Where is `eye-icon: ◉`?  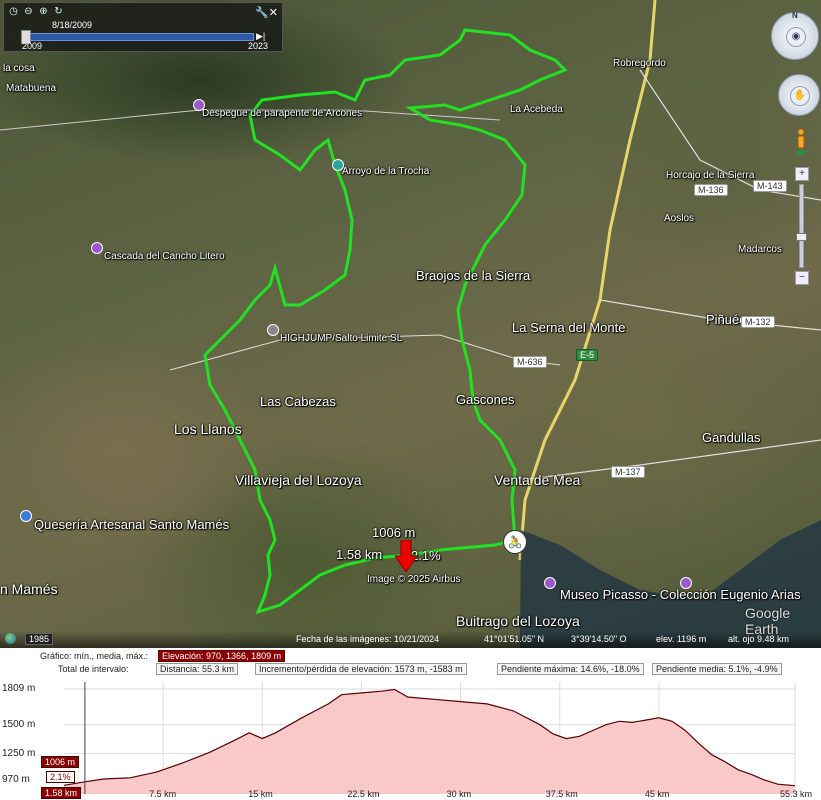 eye-icon: ◉ is located at coordinates (796, 37).